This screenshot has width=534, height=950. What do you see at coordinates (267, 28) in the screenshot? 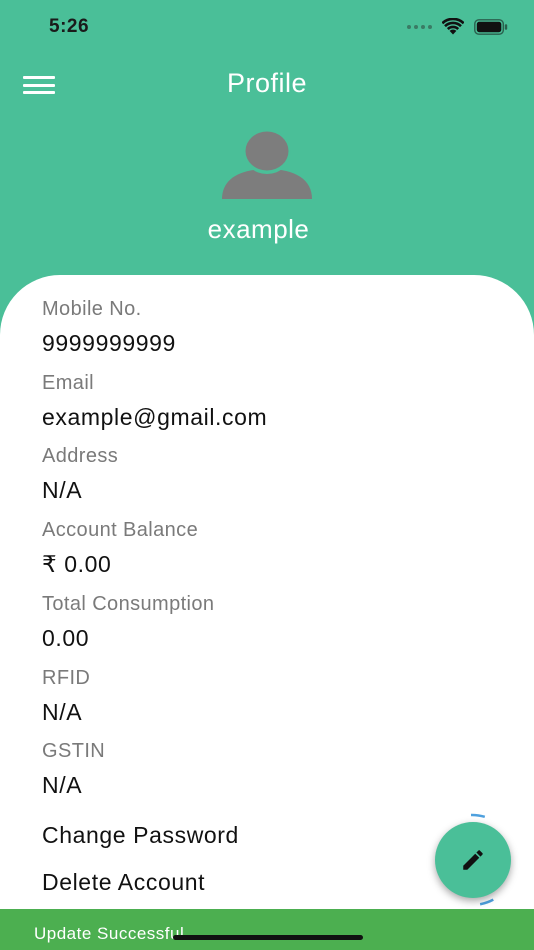
I see `status-bar: 5:26` at bounding box center [267, 28].